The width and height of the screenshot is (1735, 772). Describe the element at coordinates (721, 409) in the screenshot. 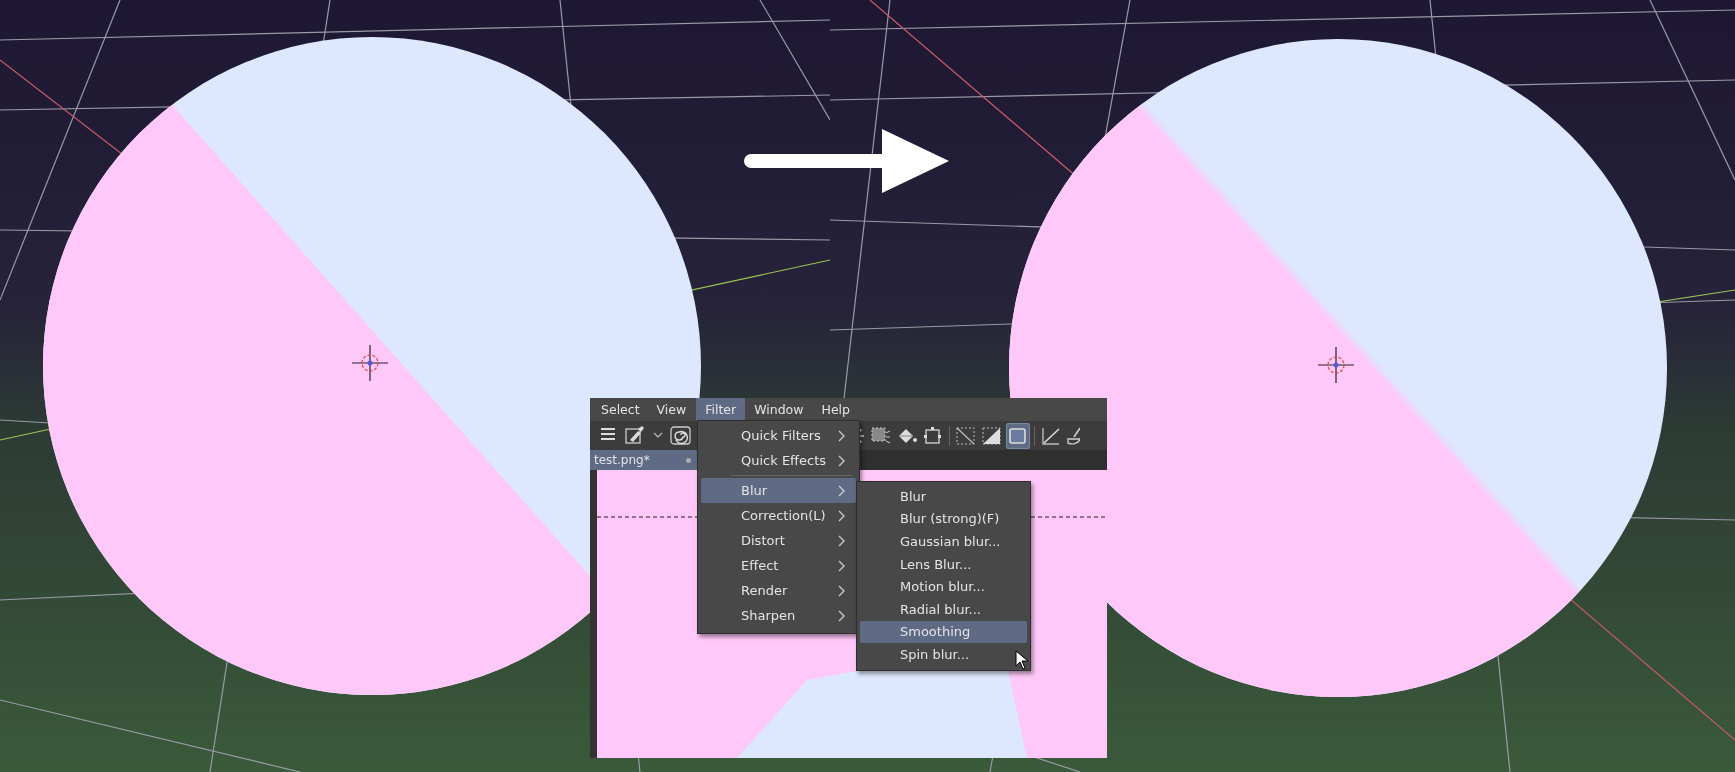

I see `menu-item: Filter` at that location.